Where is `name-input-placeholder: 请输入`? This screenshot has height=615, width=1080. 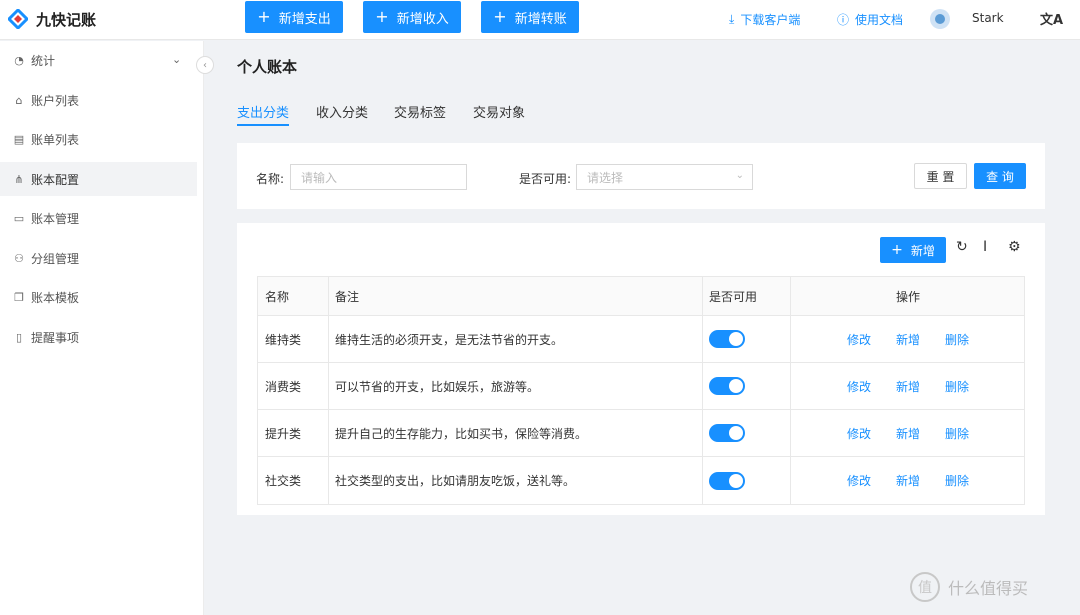
name-input-placeholder: 请输入 is located at coordinates (319, 177).